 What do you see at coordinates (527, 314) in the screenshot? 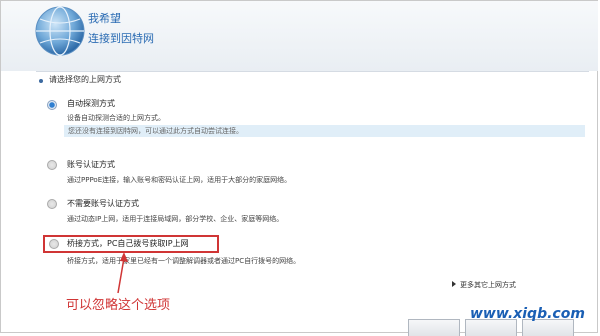
I see `watermark-text: www.xiqb.com` at bounding box center [527, 314].